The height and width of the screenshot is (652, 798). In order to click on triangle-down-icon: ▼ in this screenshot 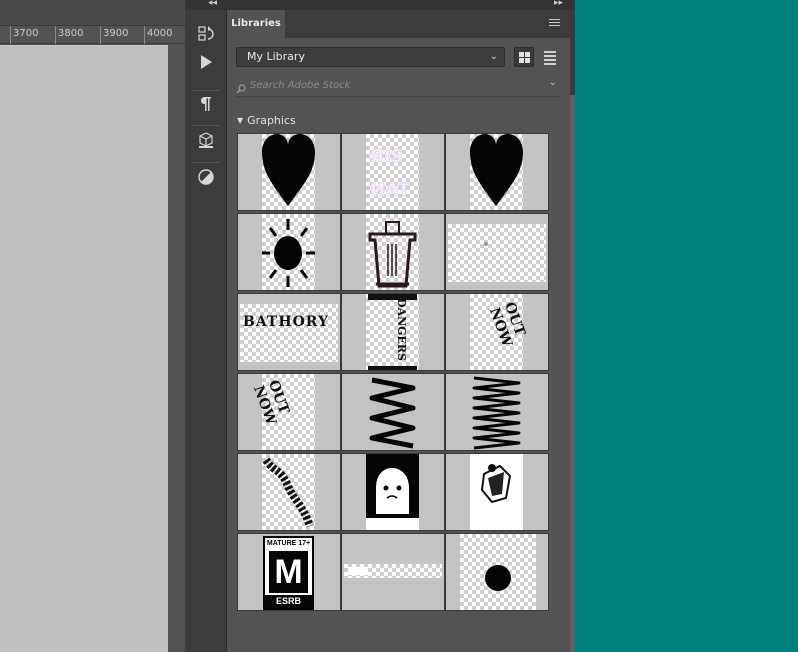, I will do `click(240, 120)`.